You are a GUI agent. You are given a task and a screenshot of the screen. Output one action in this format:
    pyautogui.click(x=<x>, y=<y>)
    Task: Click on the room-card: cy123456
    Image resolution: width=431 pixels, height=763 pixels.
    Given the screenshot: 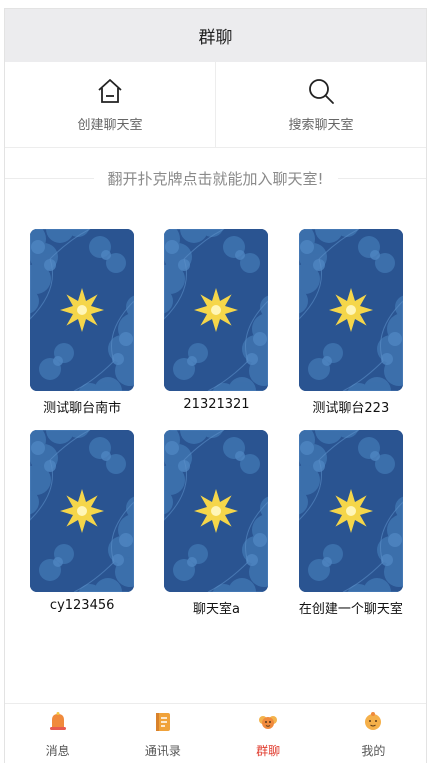 What is the action you would take?
    pyautogui.click(x=82, y=523)
    